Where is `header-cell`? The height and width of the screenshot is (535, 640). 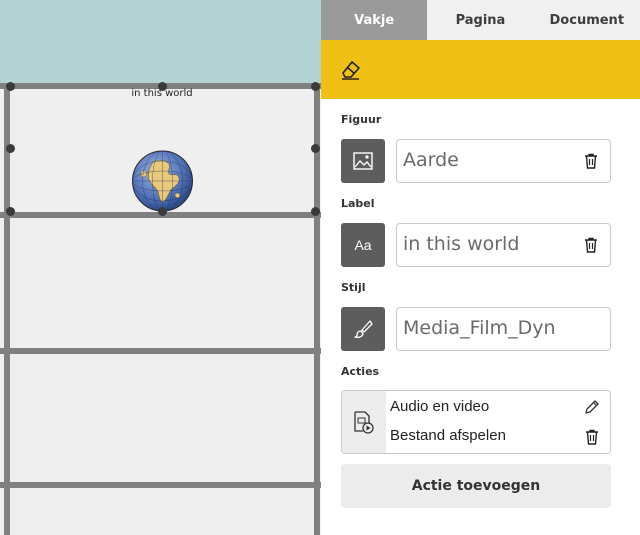 header-cell is located at coordinates (160, 41).